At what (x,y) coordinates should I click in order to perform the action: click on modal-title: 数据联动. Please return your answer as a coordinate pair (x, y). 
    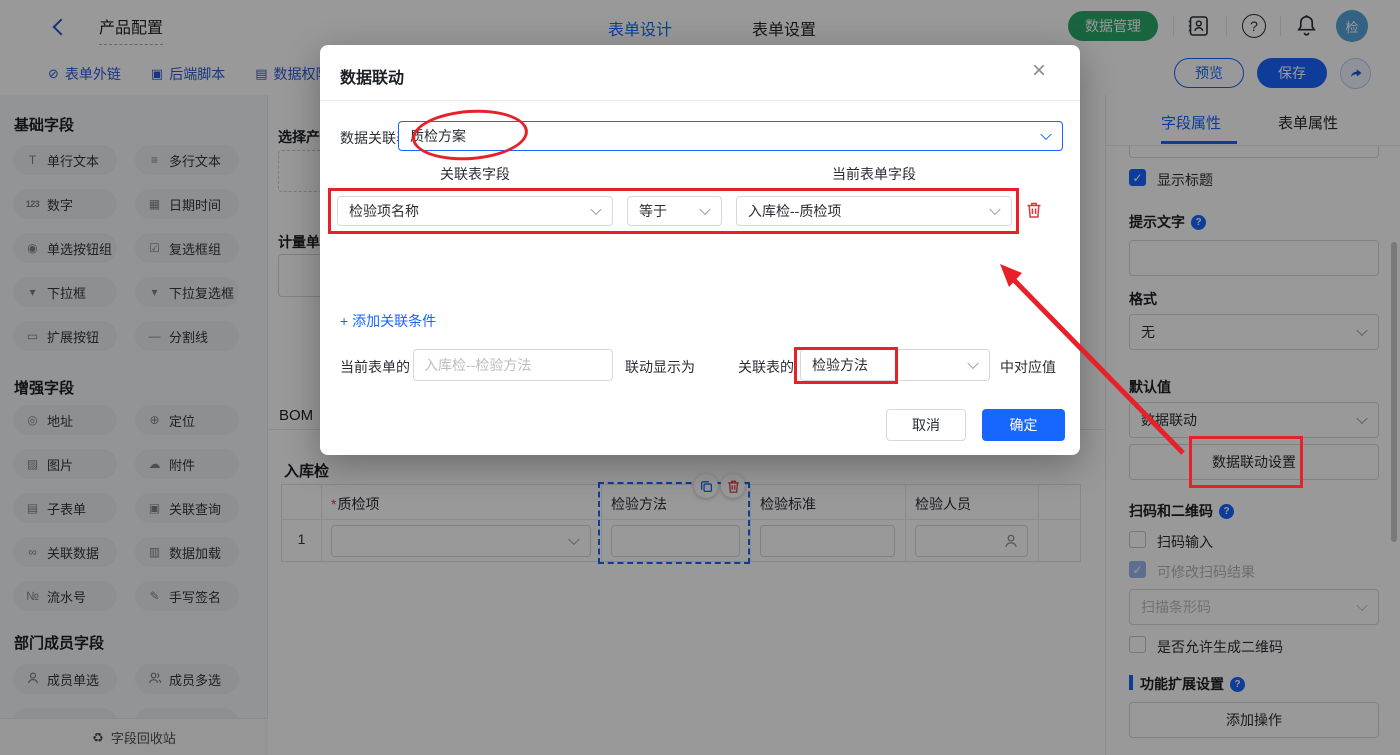
    Looking at the image, I should click on (372, 78).